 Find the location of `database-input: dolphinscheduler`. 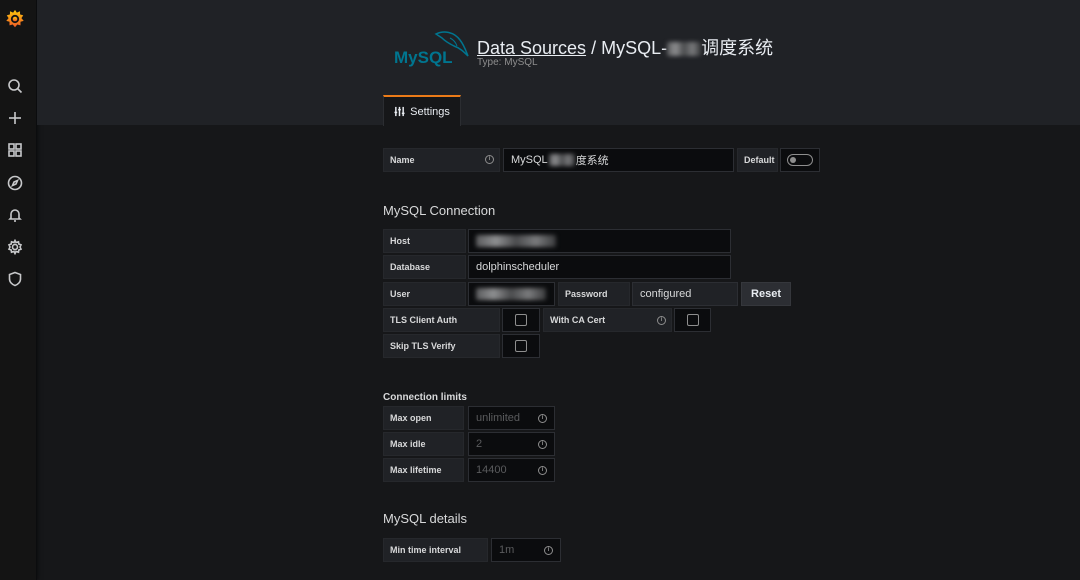

database-input: dolphinscheduler is located at coordinates (599, 267).